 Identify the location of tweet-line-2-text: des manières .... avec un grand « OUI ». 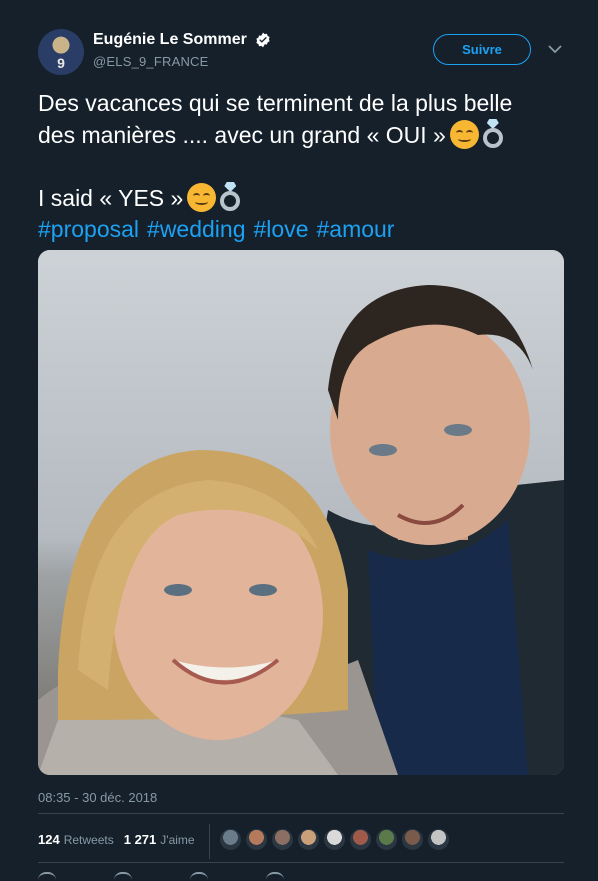
(242, 135).